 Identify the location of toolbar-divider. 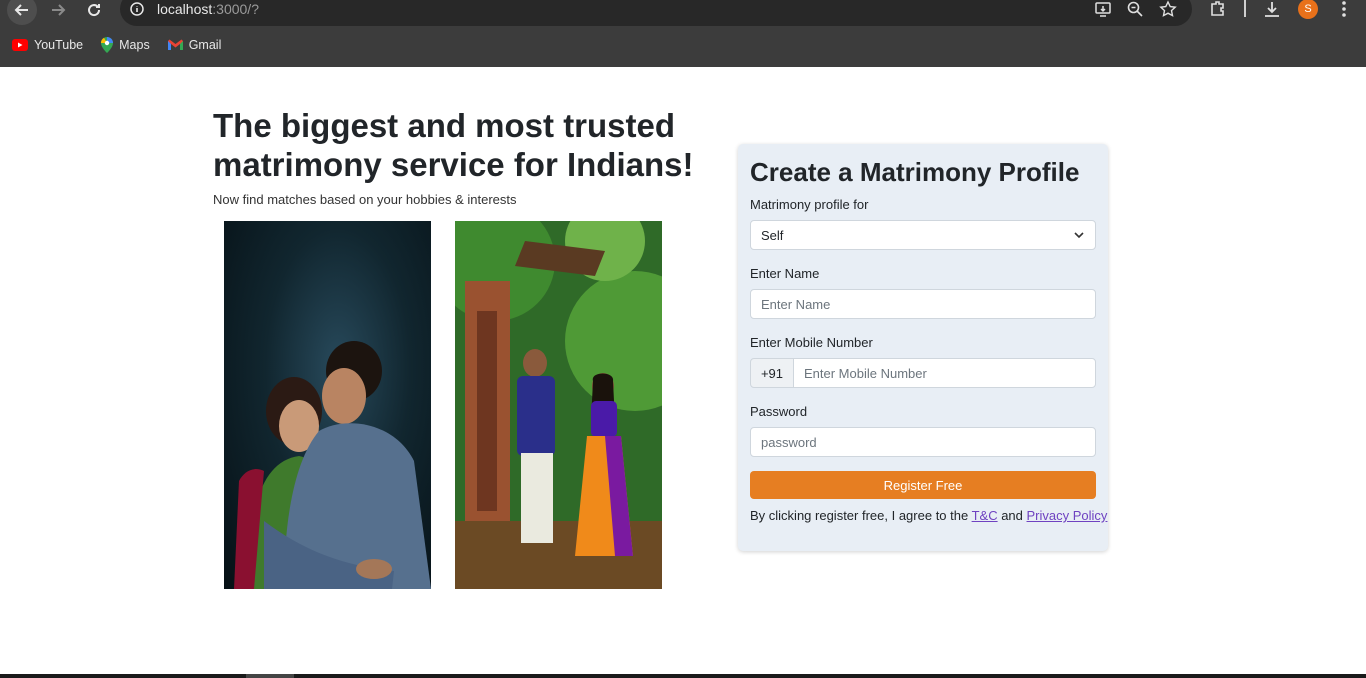
(1245, 8).